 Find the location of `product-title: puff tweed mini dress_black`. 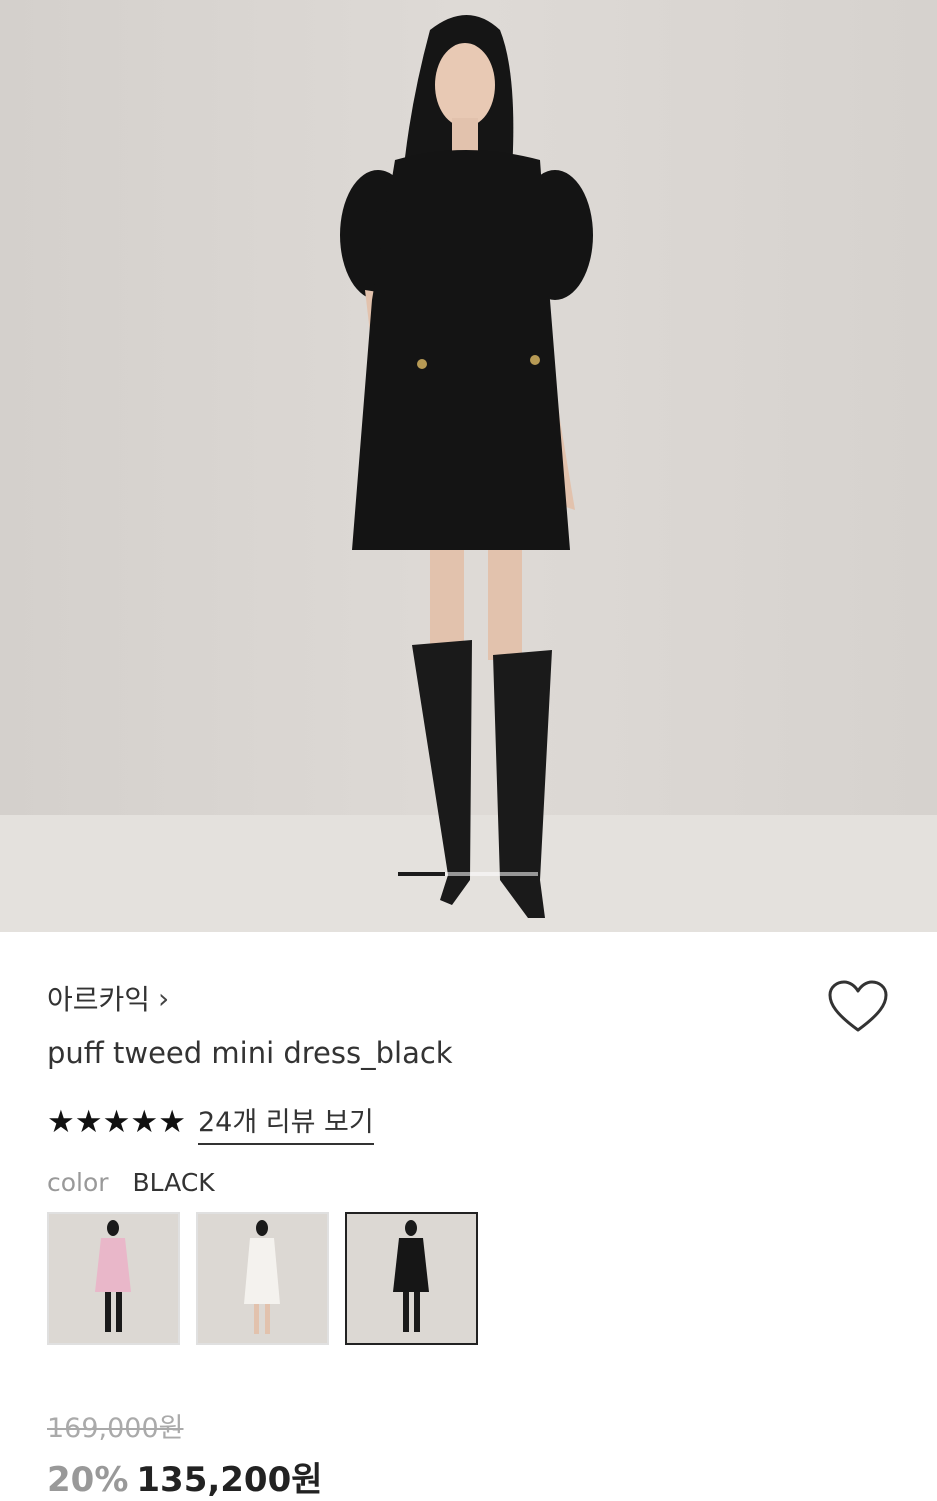

product-title: puff tweed mini dress_black is located at coordinates (250, 1053).